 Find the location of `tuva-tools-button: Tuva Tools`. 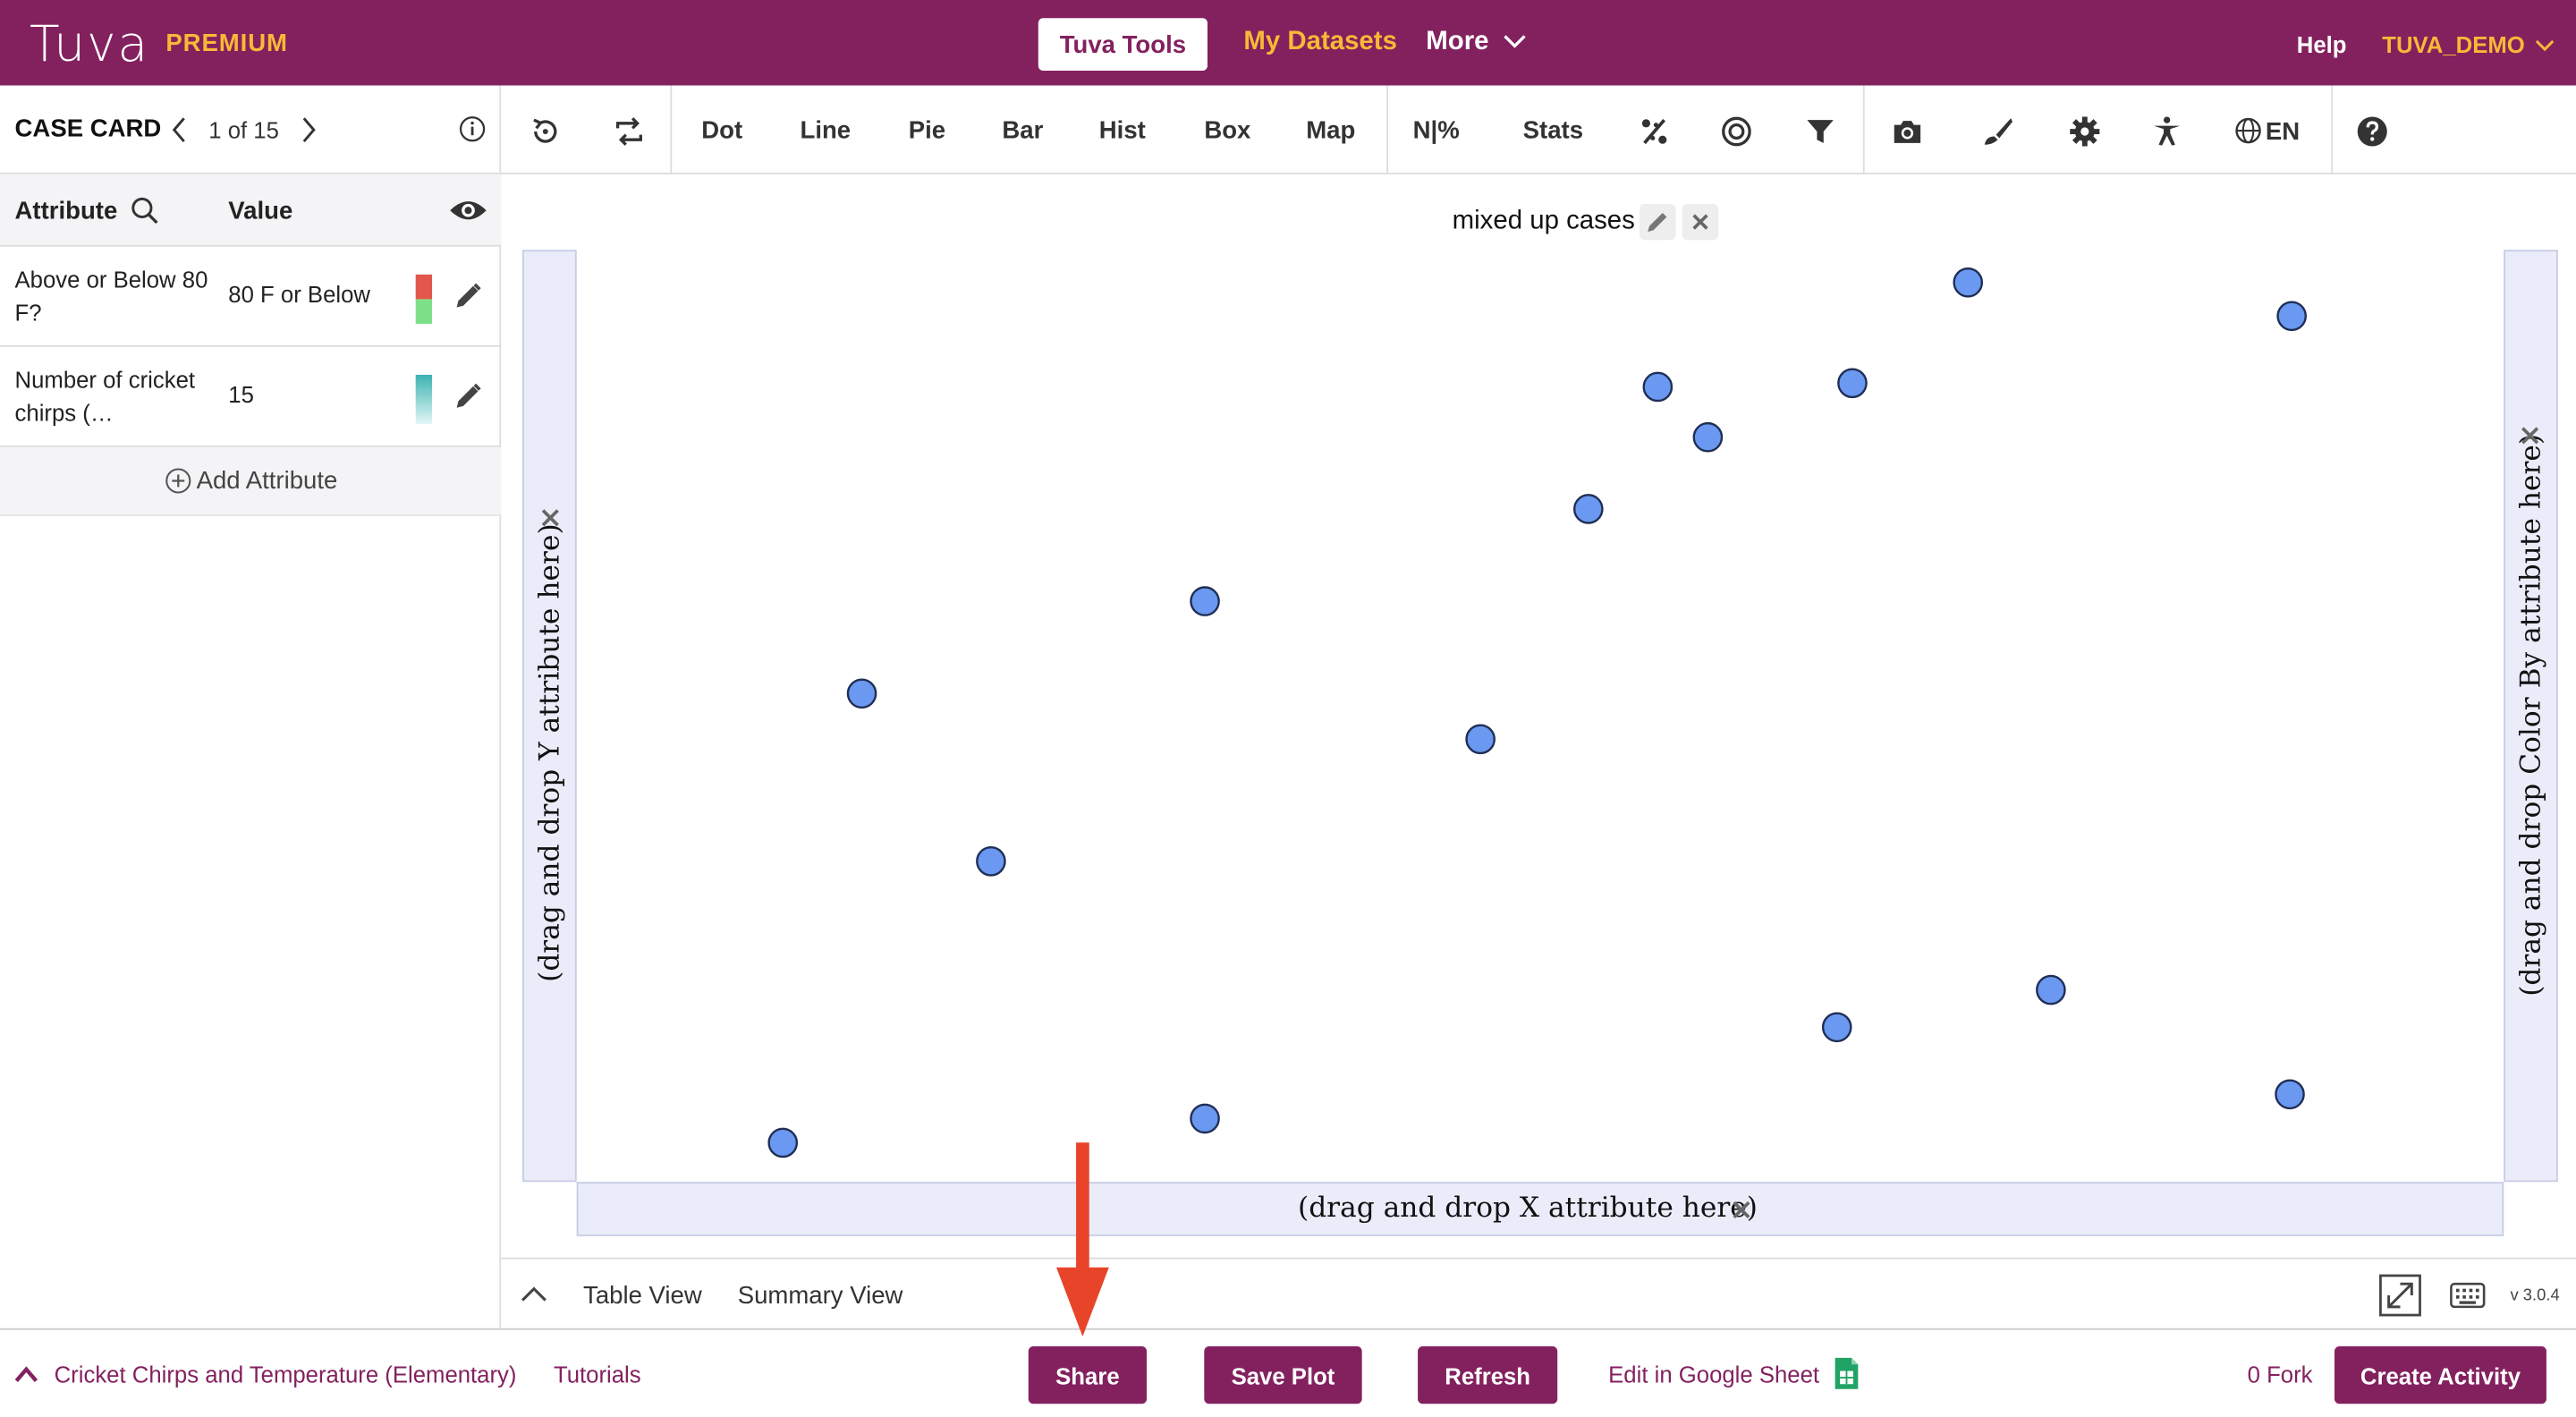

tuva-tools-button: Tuva Tools is located at coordinates (1123, 45).